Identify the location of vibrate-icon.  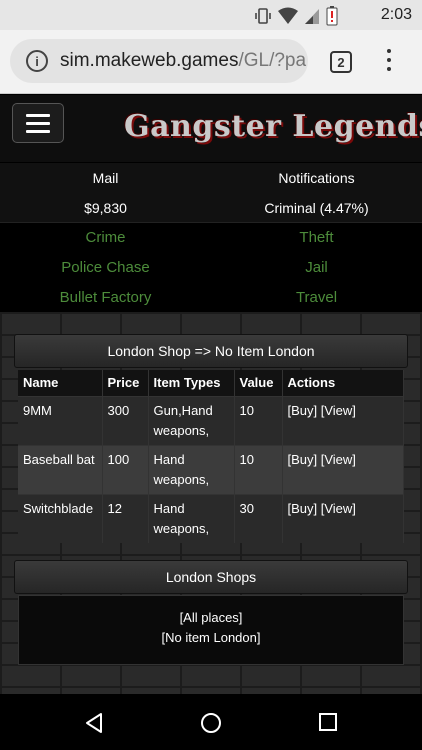
(263, 16).